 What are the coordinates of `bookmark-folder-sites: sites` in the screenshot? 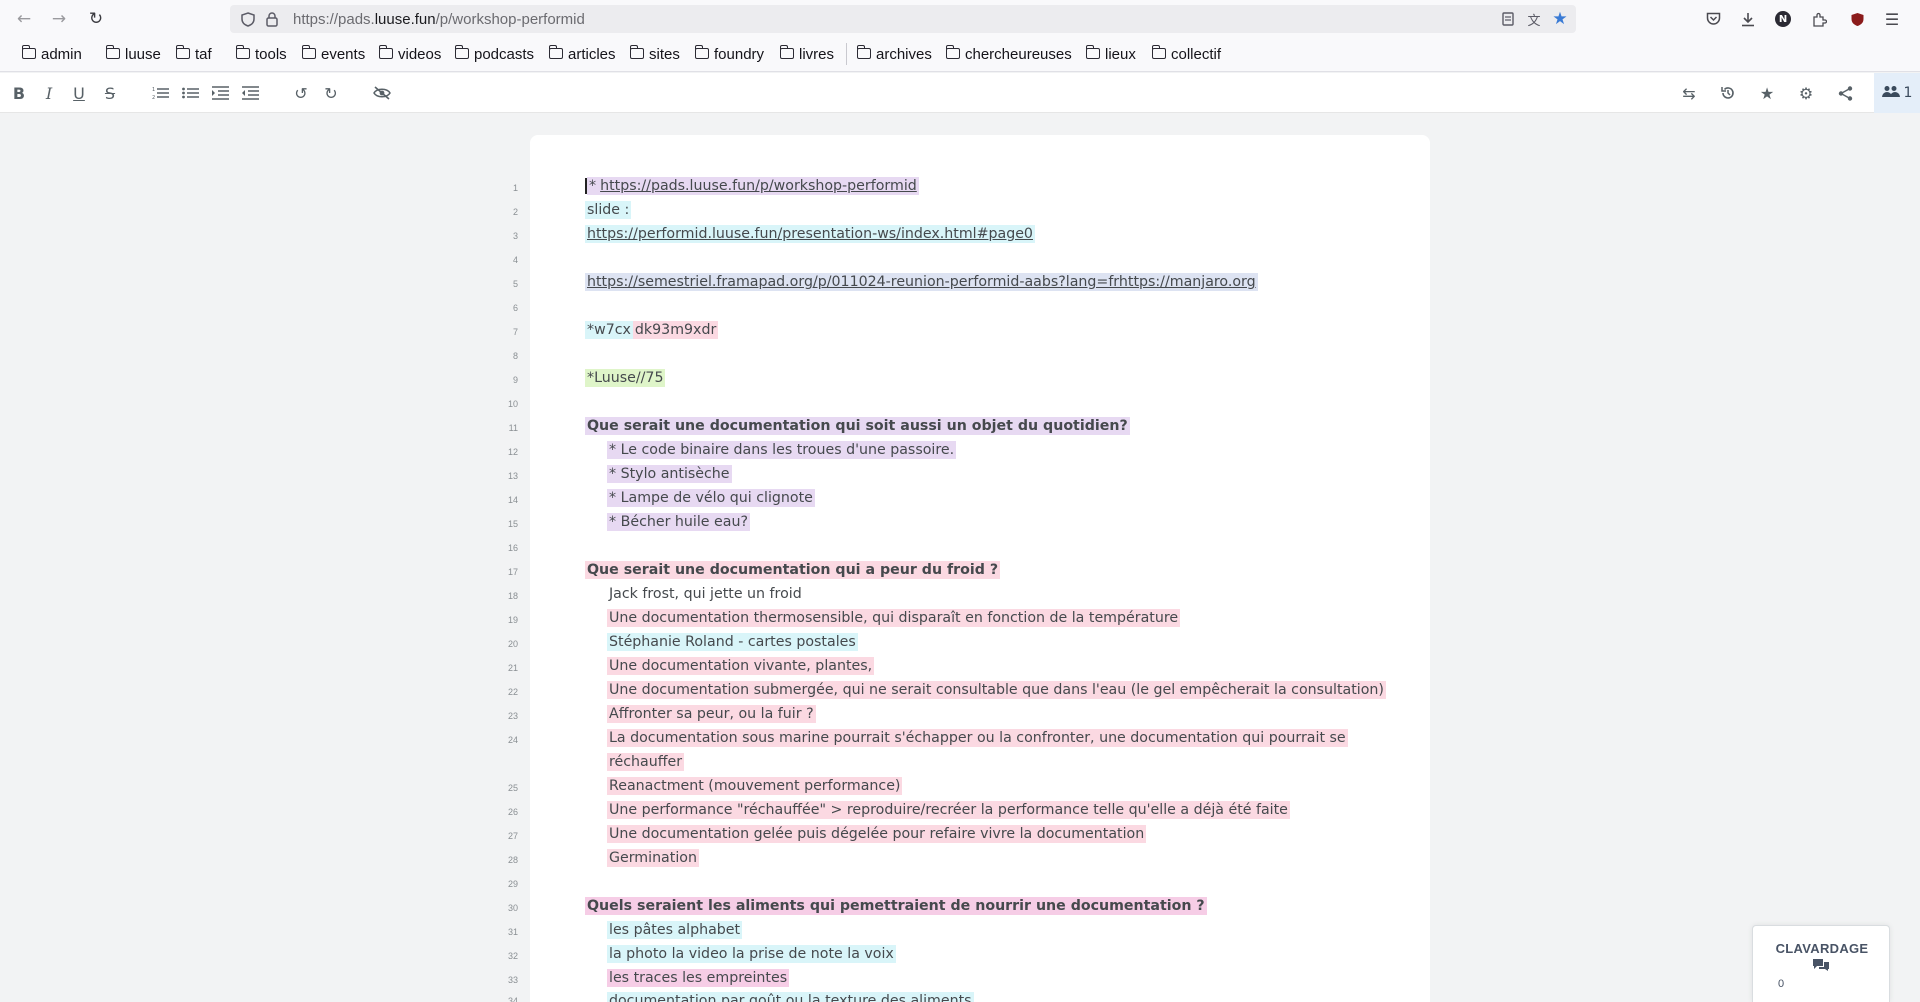 It's located at (654, 54).